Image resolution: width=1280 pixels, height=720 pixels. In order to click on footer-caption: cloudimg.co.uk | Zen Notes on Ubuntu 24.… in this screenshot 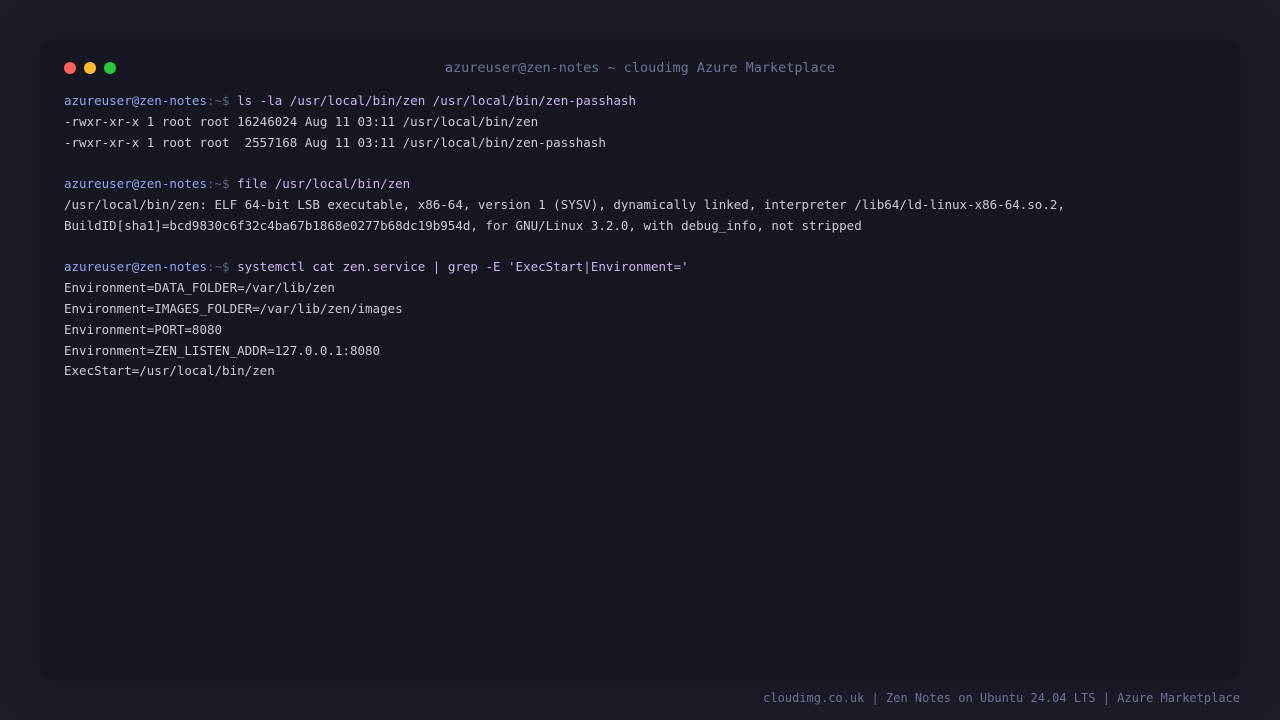, I will do `click(1001, 698)`.